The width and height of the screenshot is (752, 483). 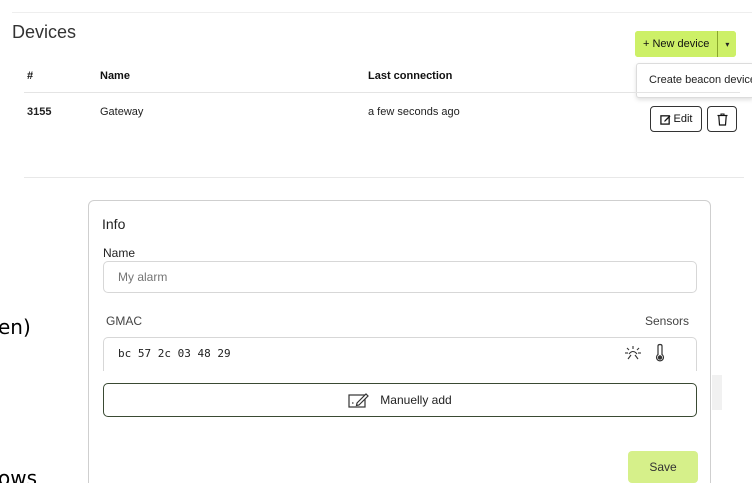 I want to click on gmac-value: bc 57 2c 03 48 29, so click(x=174, y=353).